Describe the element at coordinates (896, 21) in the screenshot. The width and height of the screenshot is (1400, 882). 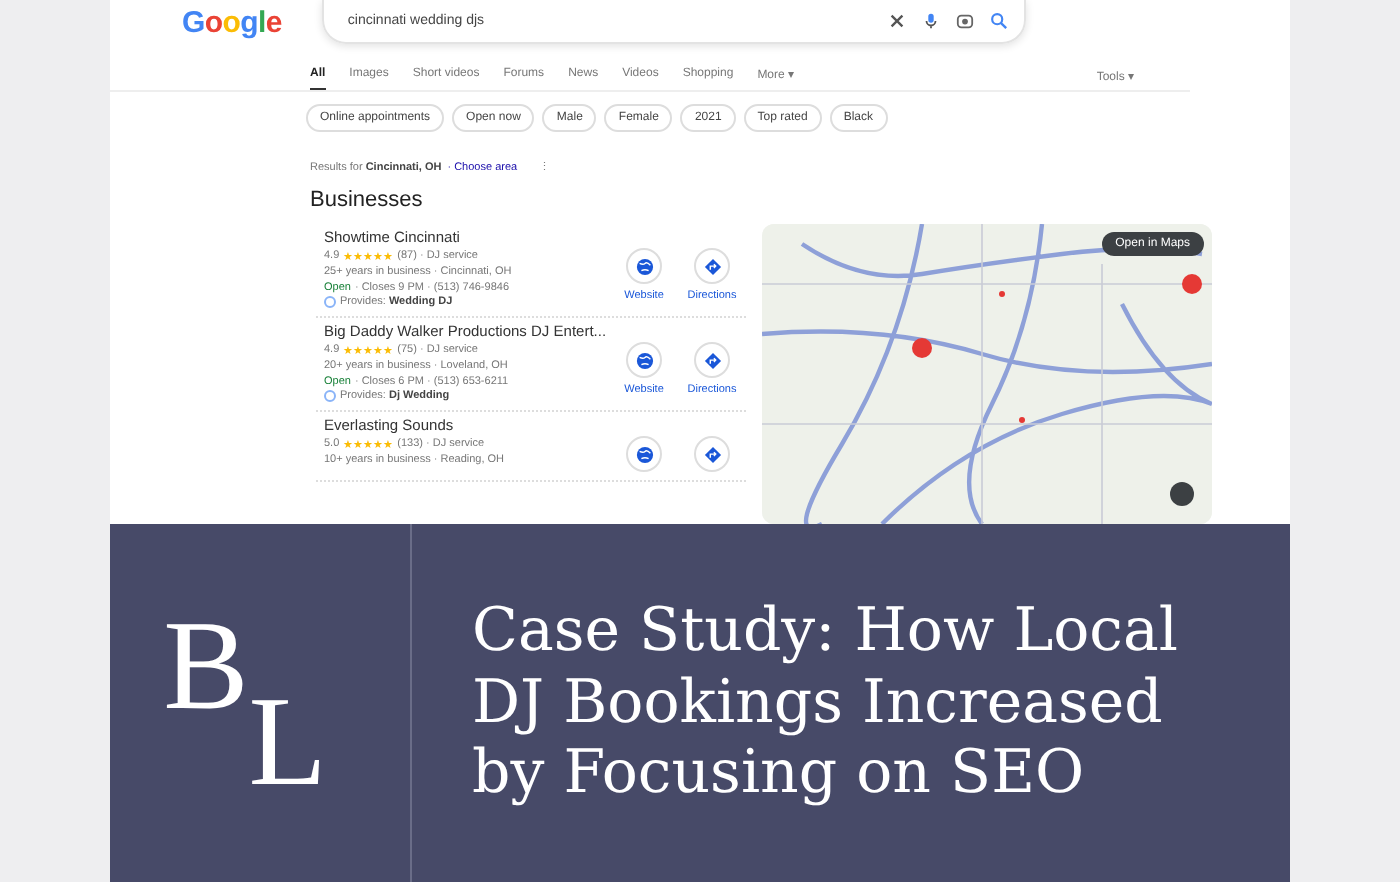
I see `close-icon` at that location.